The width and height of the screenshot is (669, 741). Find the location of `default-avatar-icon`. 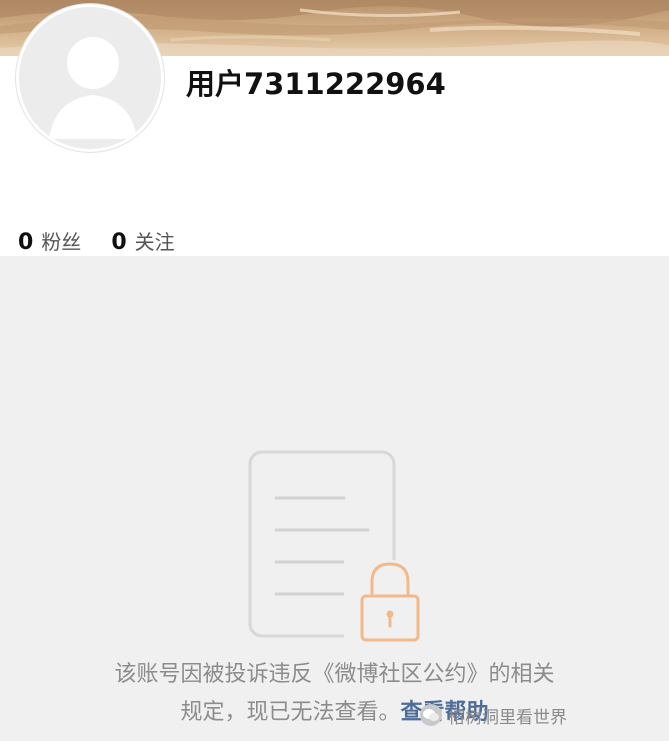

default-avatar-icon is located at coordinates (93, 88).